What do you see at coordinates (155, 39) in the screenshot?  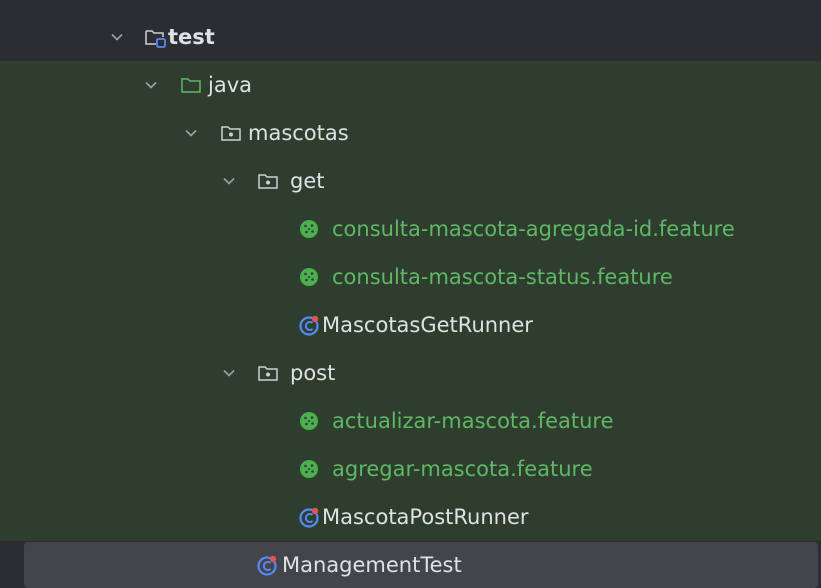 I see `test-root-folder-icon` at bounding box center [155, 39].